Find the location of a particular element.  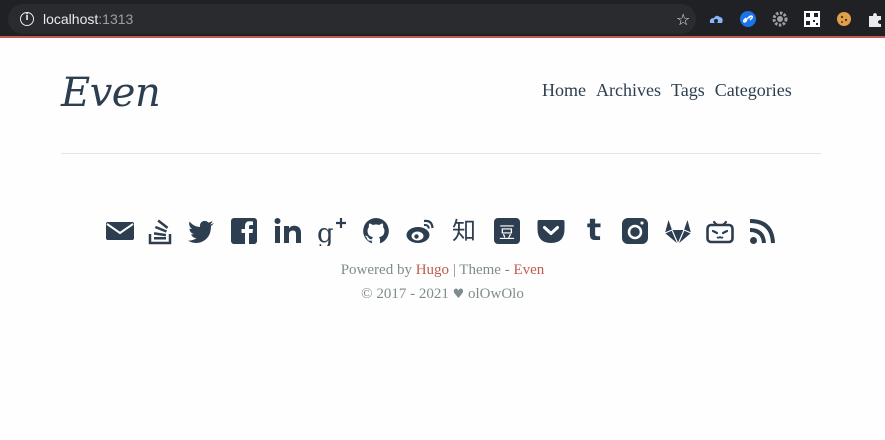

powered-by-label: Powered by is located at coordinates (376, 270).